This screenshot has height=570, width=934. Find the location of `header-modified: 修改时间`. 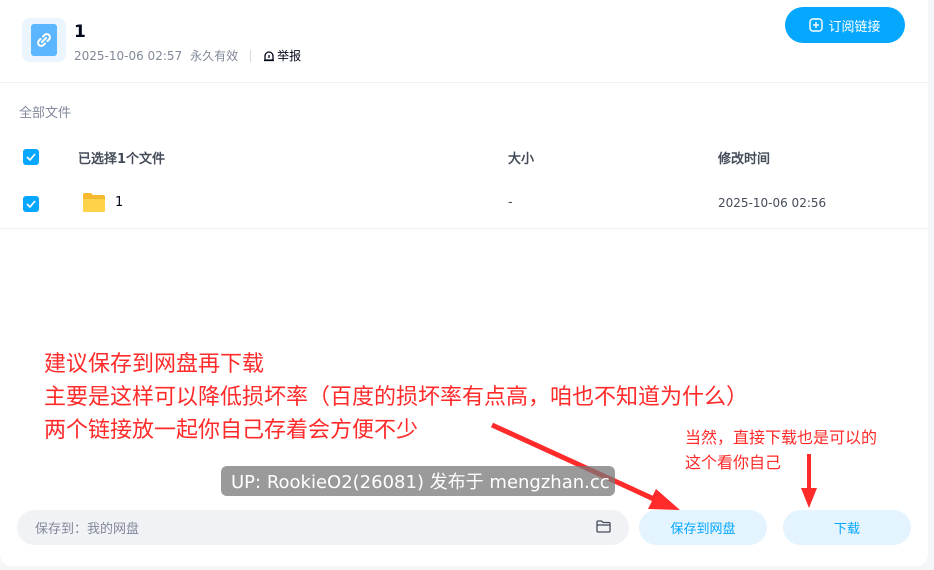

header-modified: 修改时间 is located at coordinates (744, 157).